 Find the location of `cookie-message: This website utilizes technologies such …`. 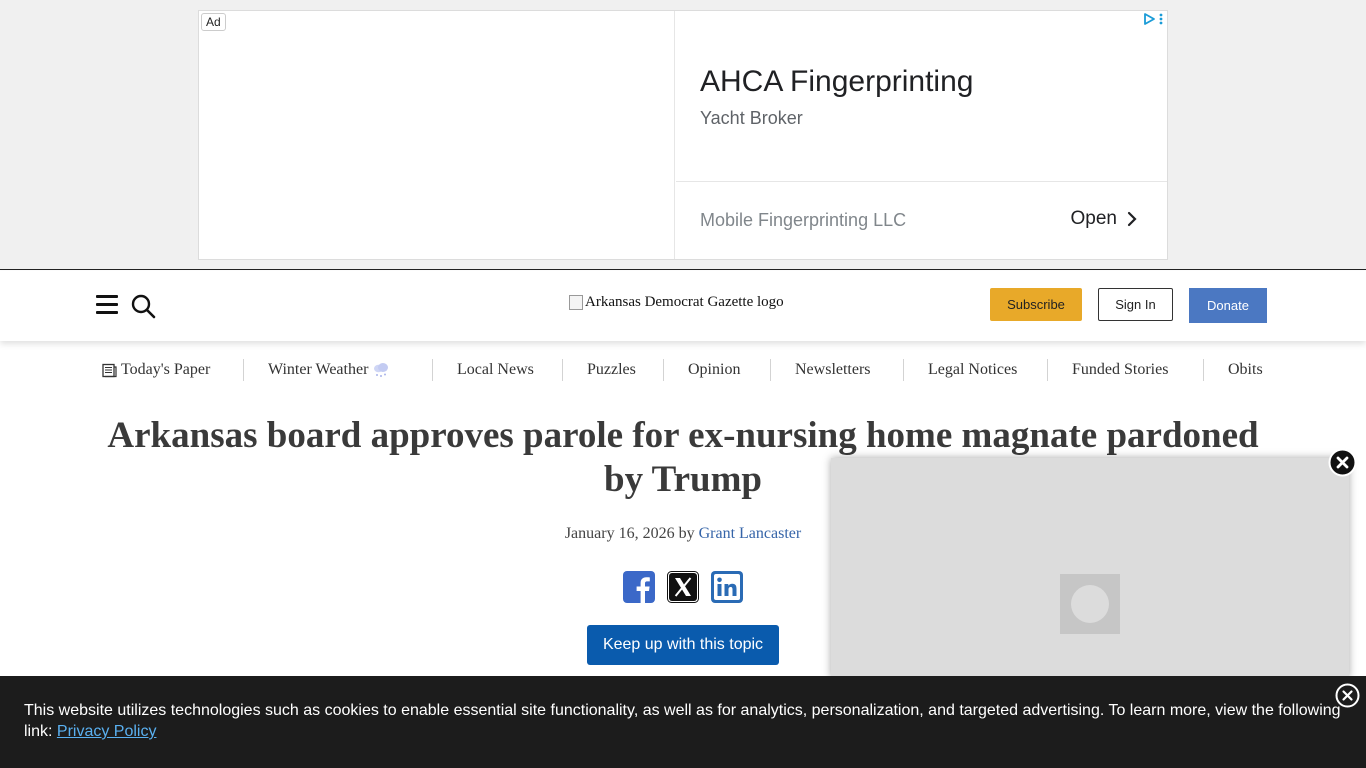

cookie-message: This website utilizes technologies such … is located at coordinates (689, 721).